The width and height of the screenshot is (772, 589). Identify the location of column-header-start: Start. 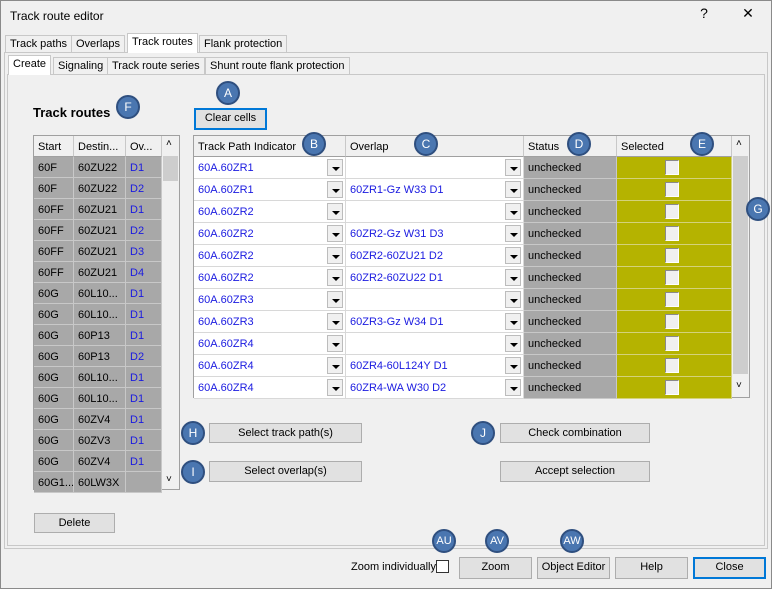
(54, 146).